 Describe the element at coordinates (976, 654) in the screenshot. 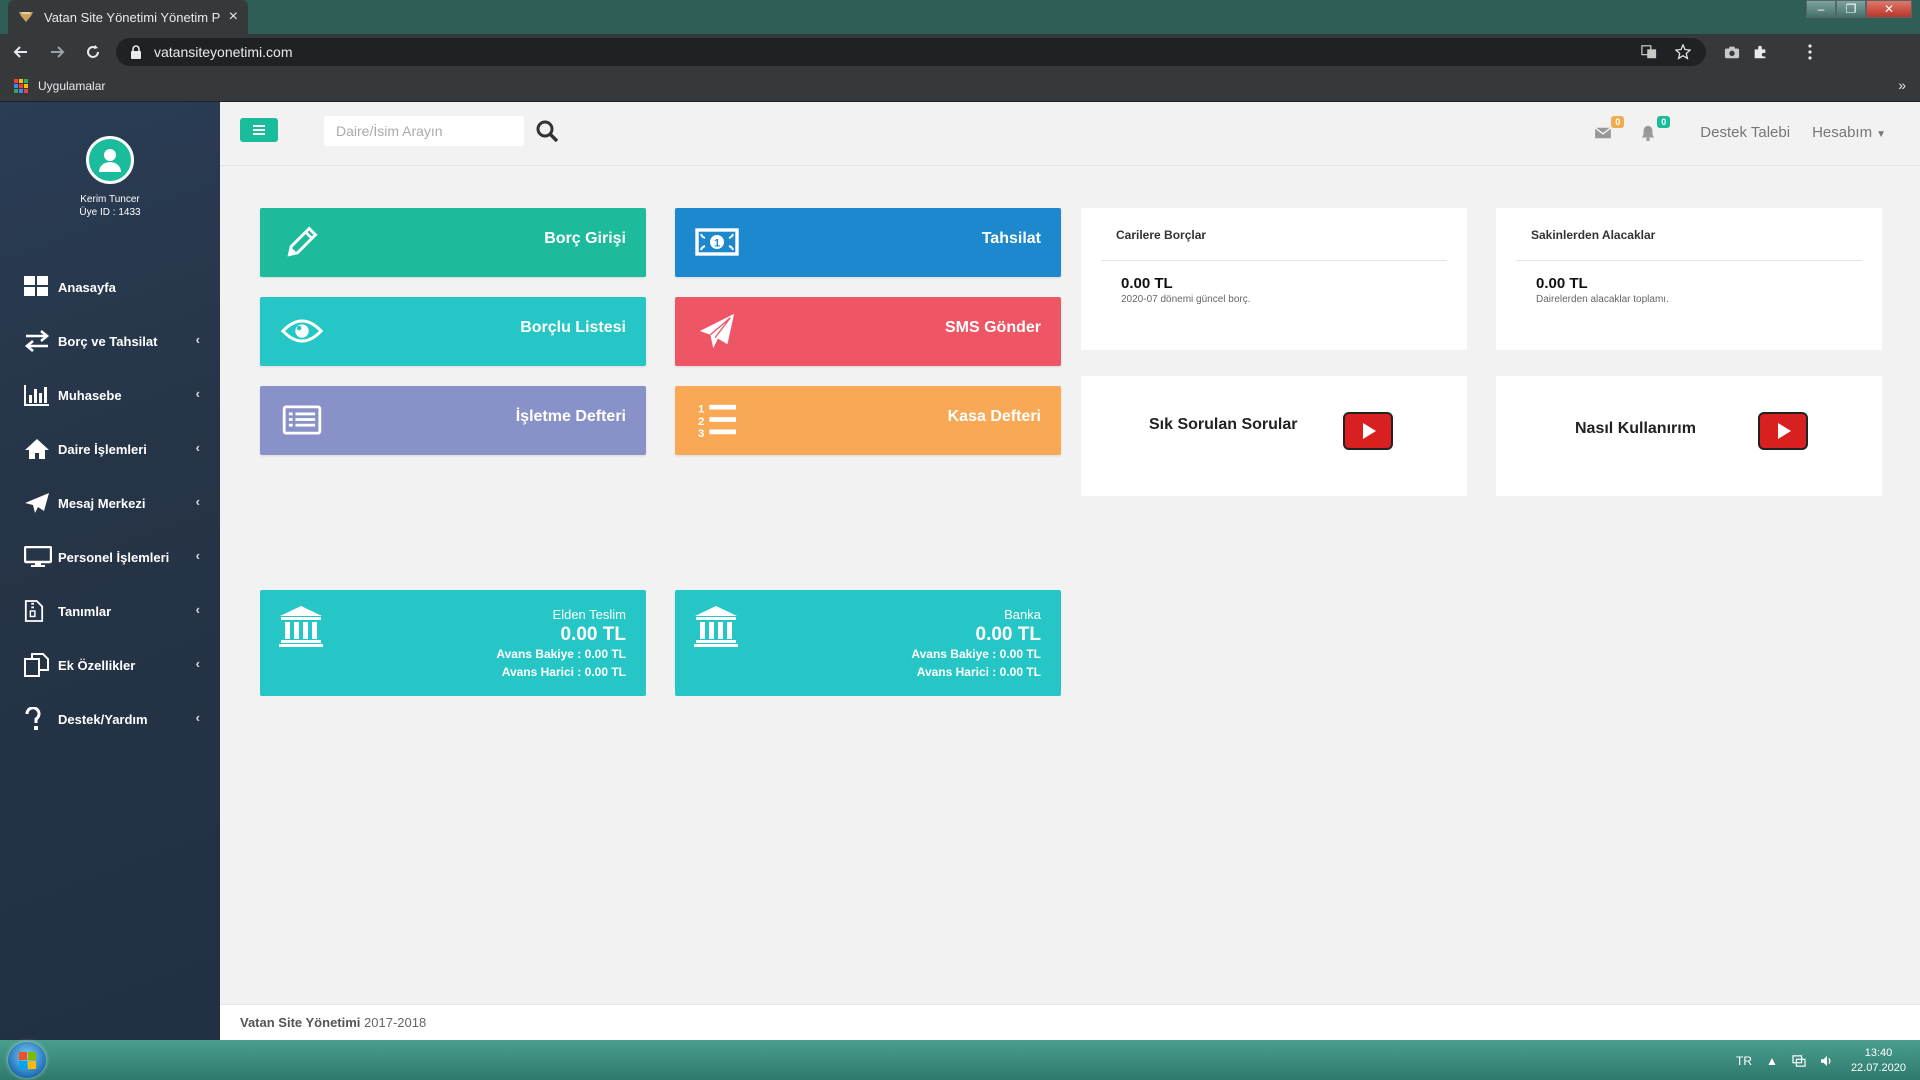

I see `avans-bakiye: Avans Bakiye : 0.00 TL` at that location.